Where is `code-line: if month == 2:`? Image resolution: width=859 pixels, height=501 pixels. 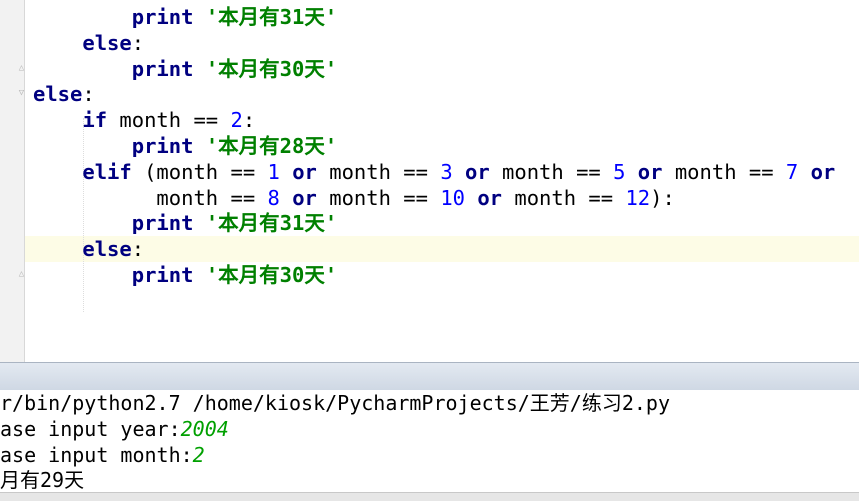
code-line: if month == 2: is located at coordinates (144, 120).